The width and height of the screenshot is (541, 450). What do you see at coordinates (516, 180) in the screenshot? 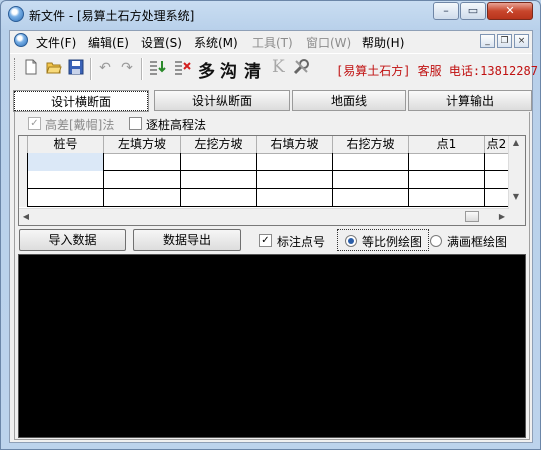
I see `grid-vertical-scrollbar: ▲ ▼` at bounding box center [516, 180].